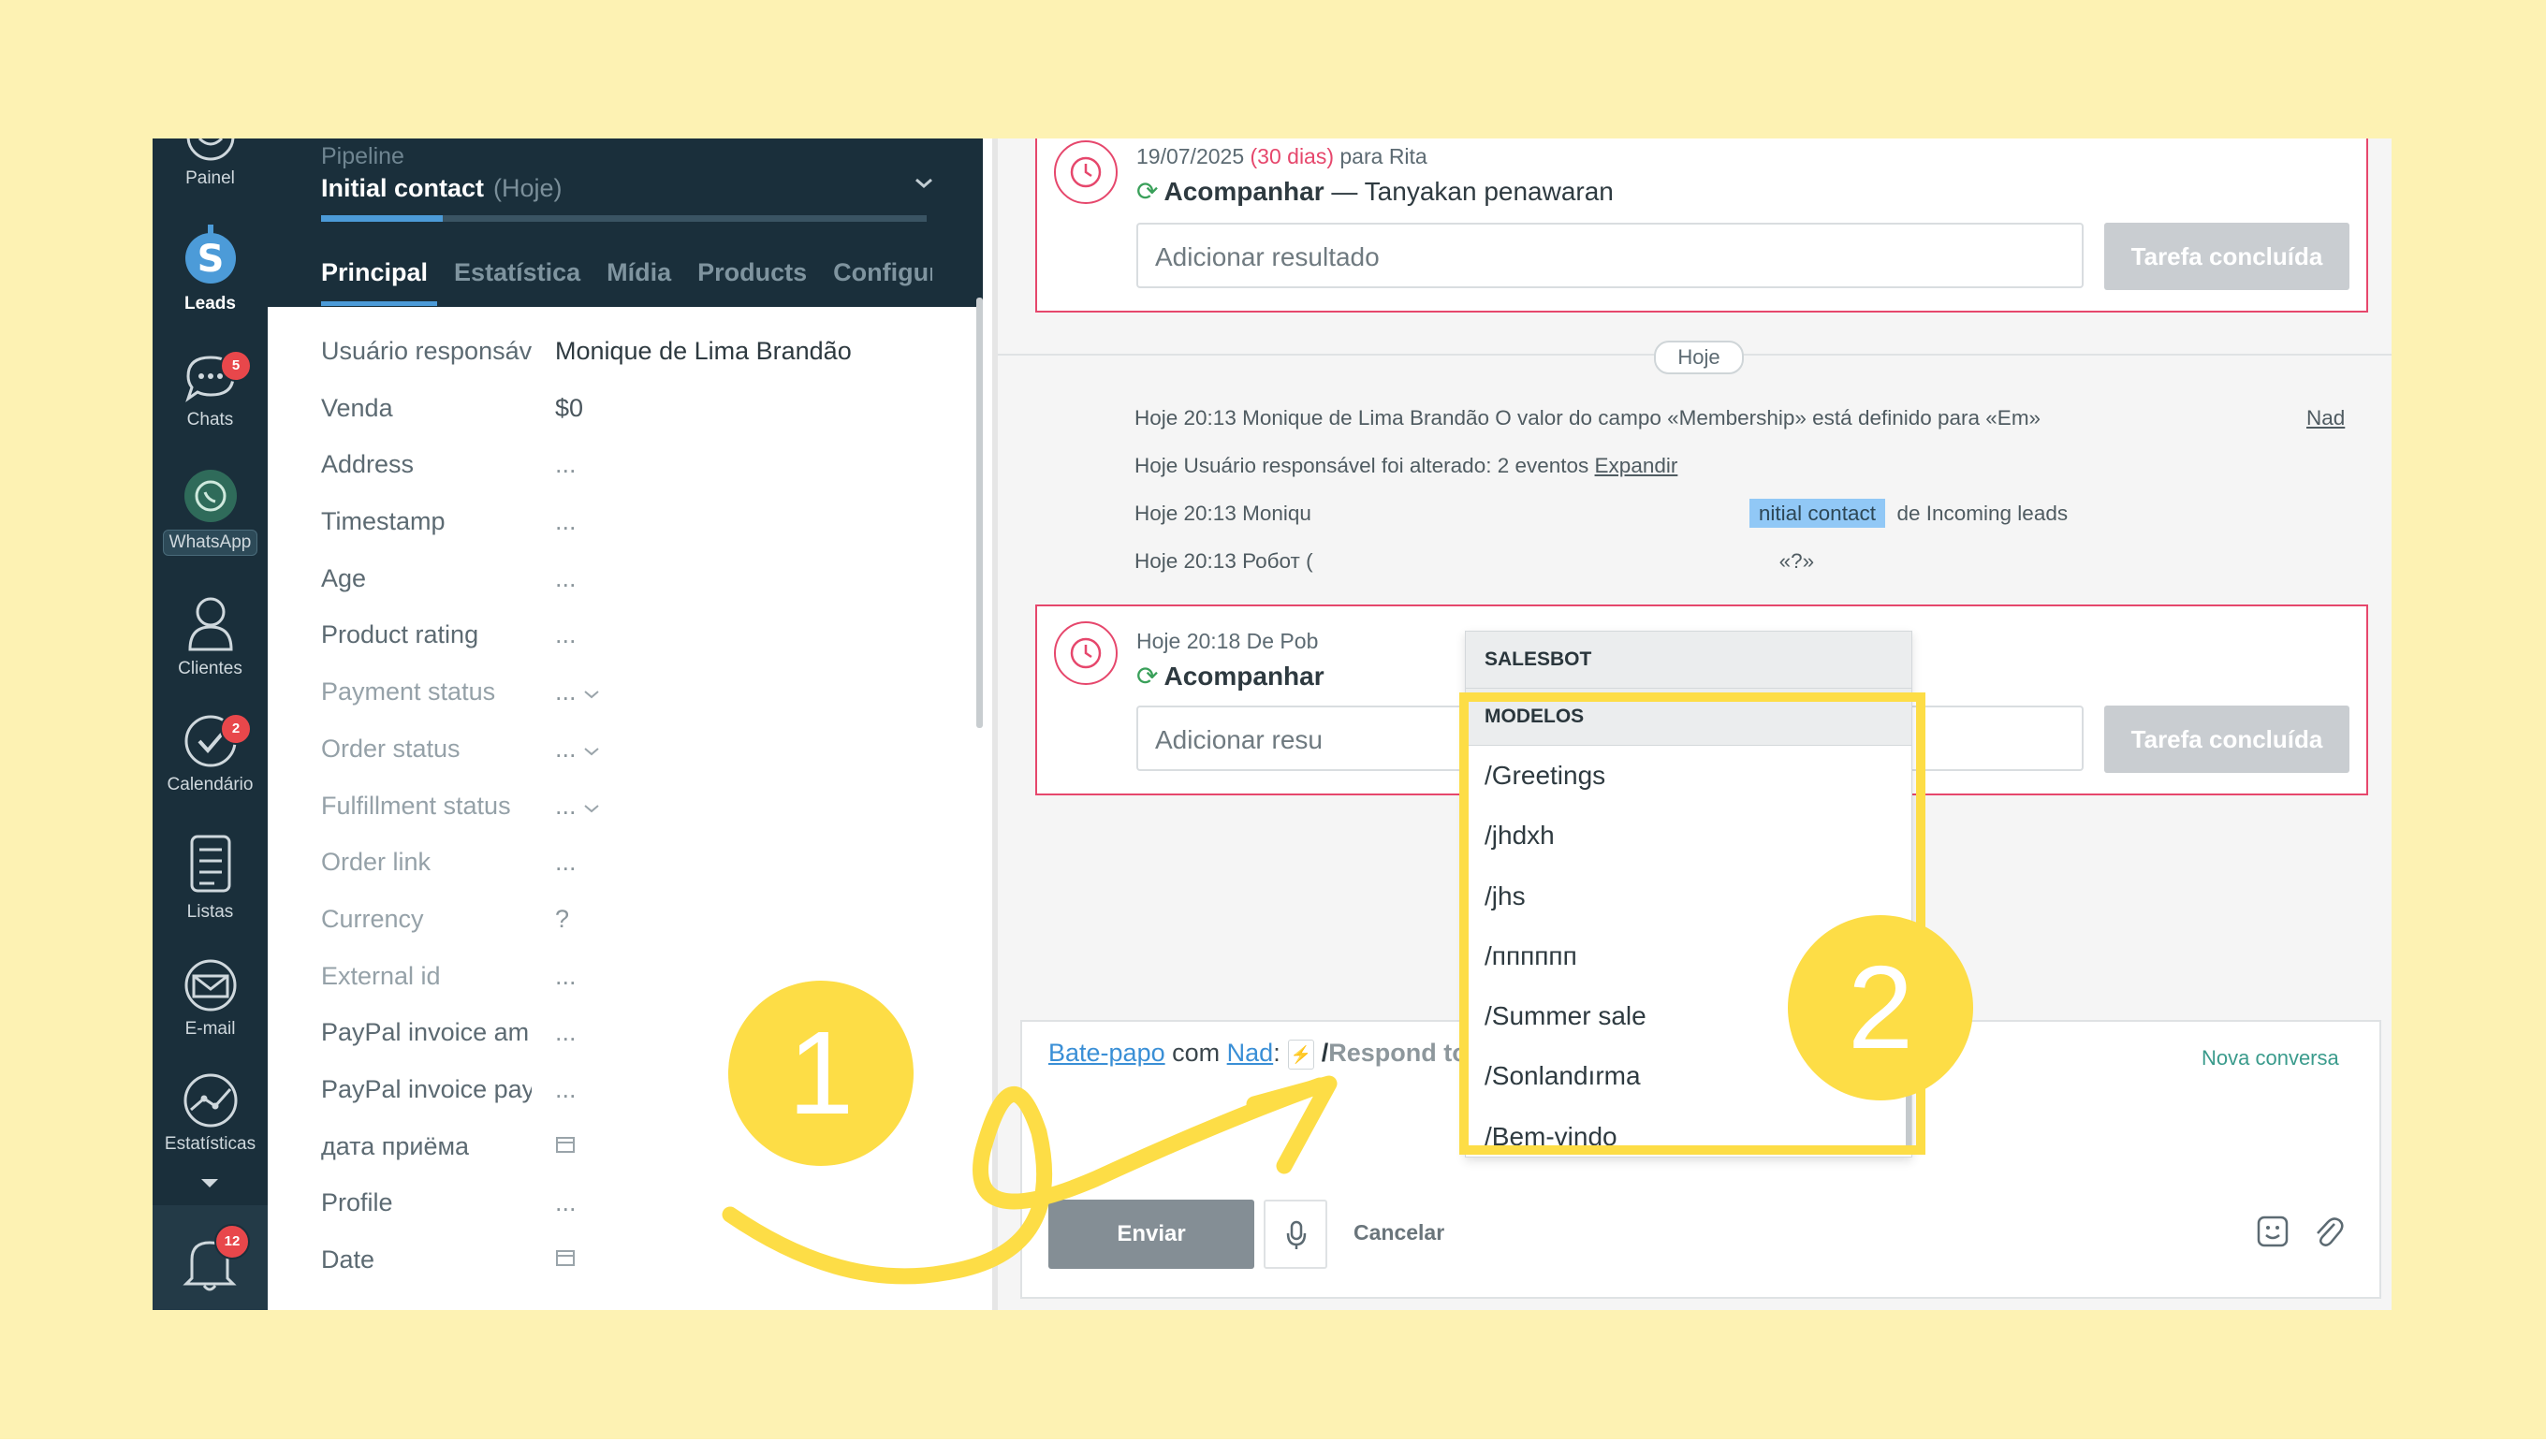  I want to click on annotation-arrow, so click(1030, 1180).